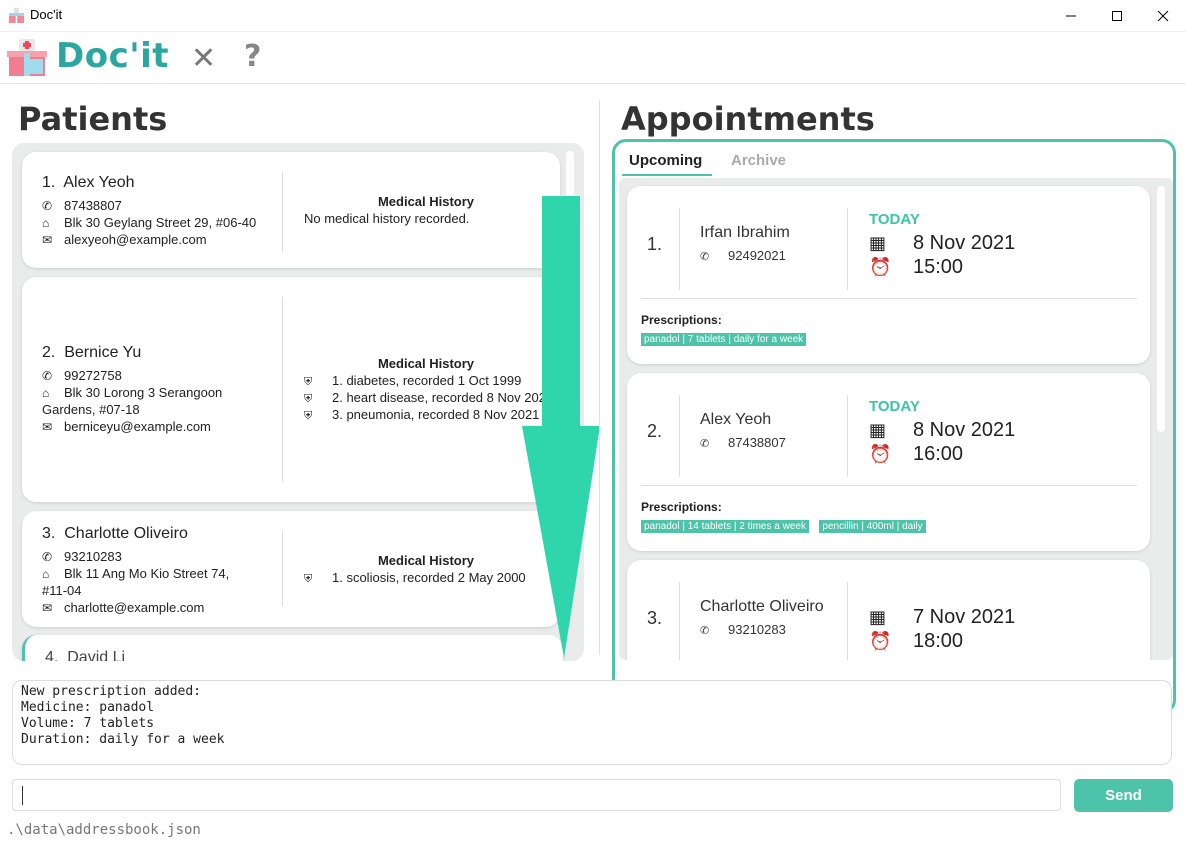 The width and height of the screenshot is (1186, 846). I want to click on appointment-phone: ✆ 87438807, so click(743, 442).